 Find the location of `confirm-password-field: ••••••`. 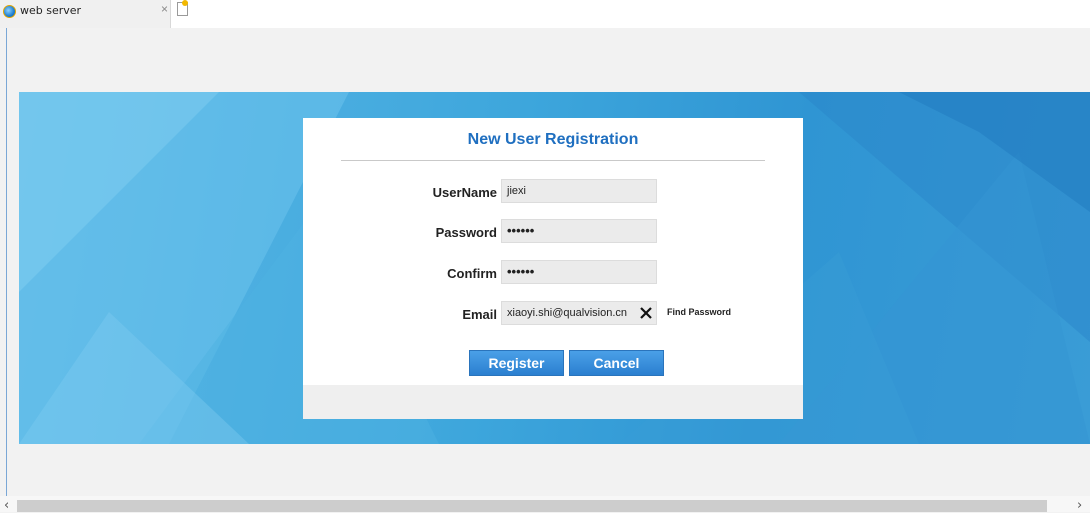

confirm-password-field: •••••• is located at coordinates (579, 272).